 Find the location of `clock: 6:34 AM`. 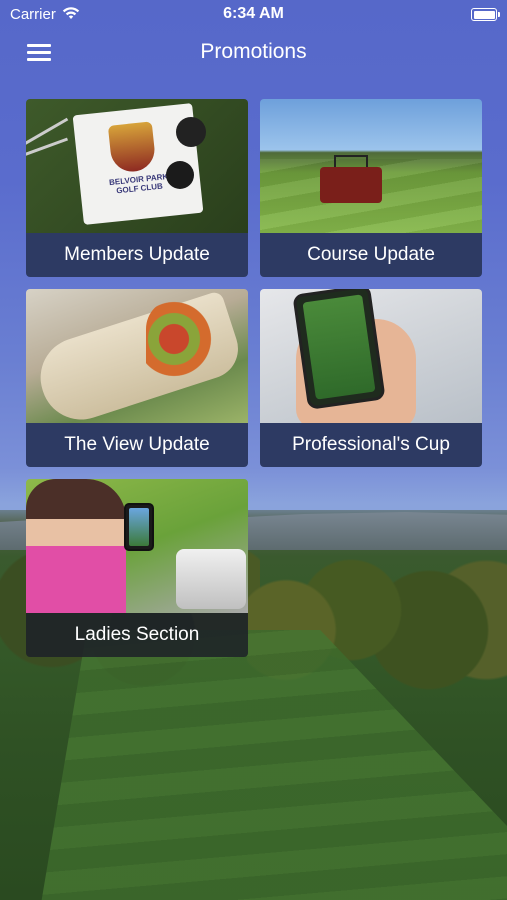

clock: 6:34 AM is located at coordinates (253, 13).